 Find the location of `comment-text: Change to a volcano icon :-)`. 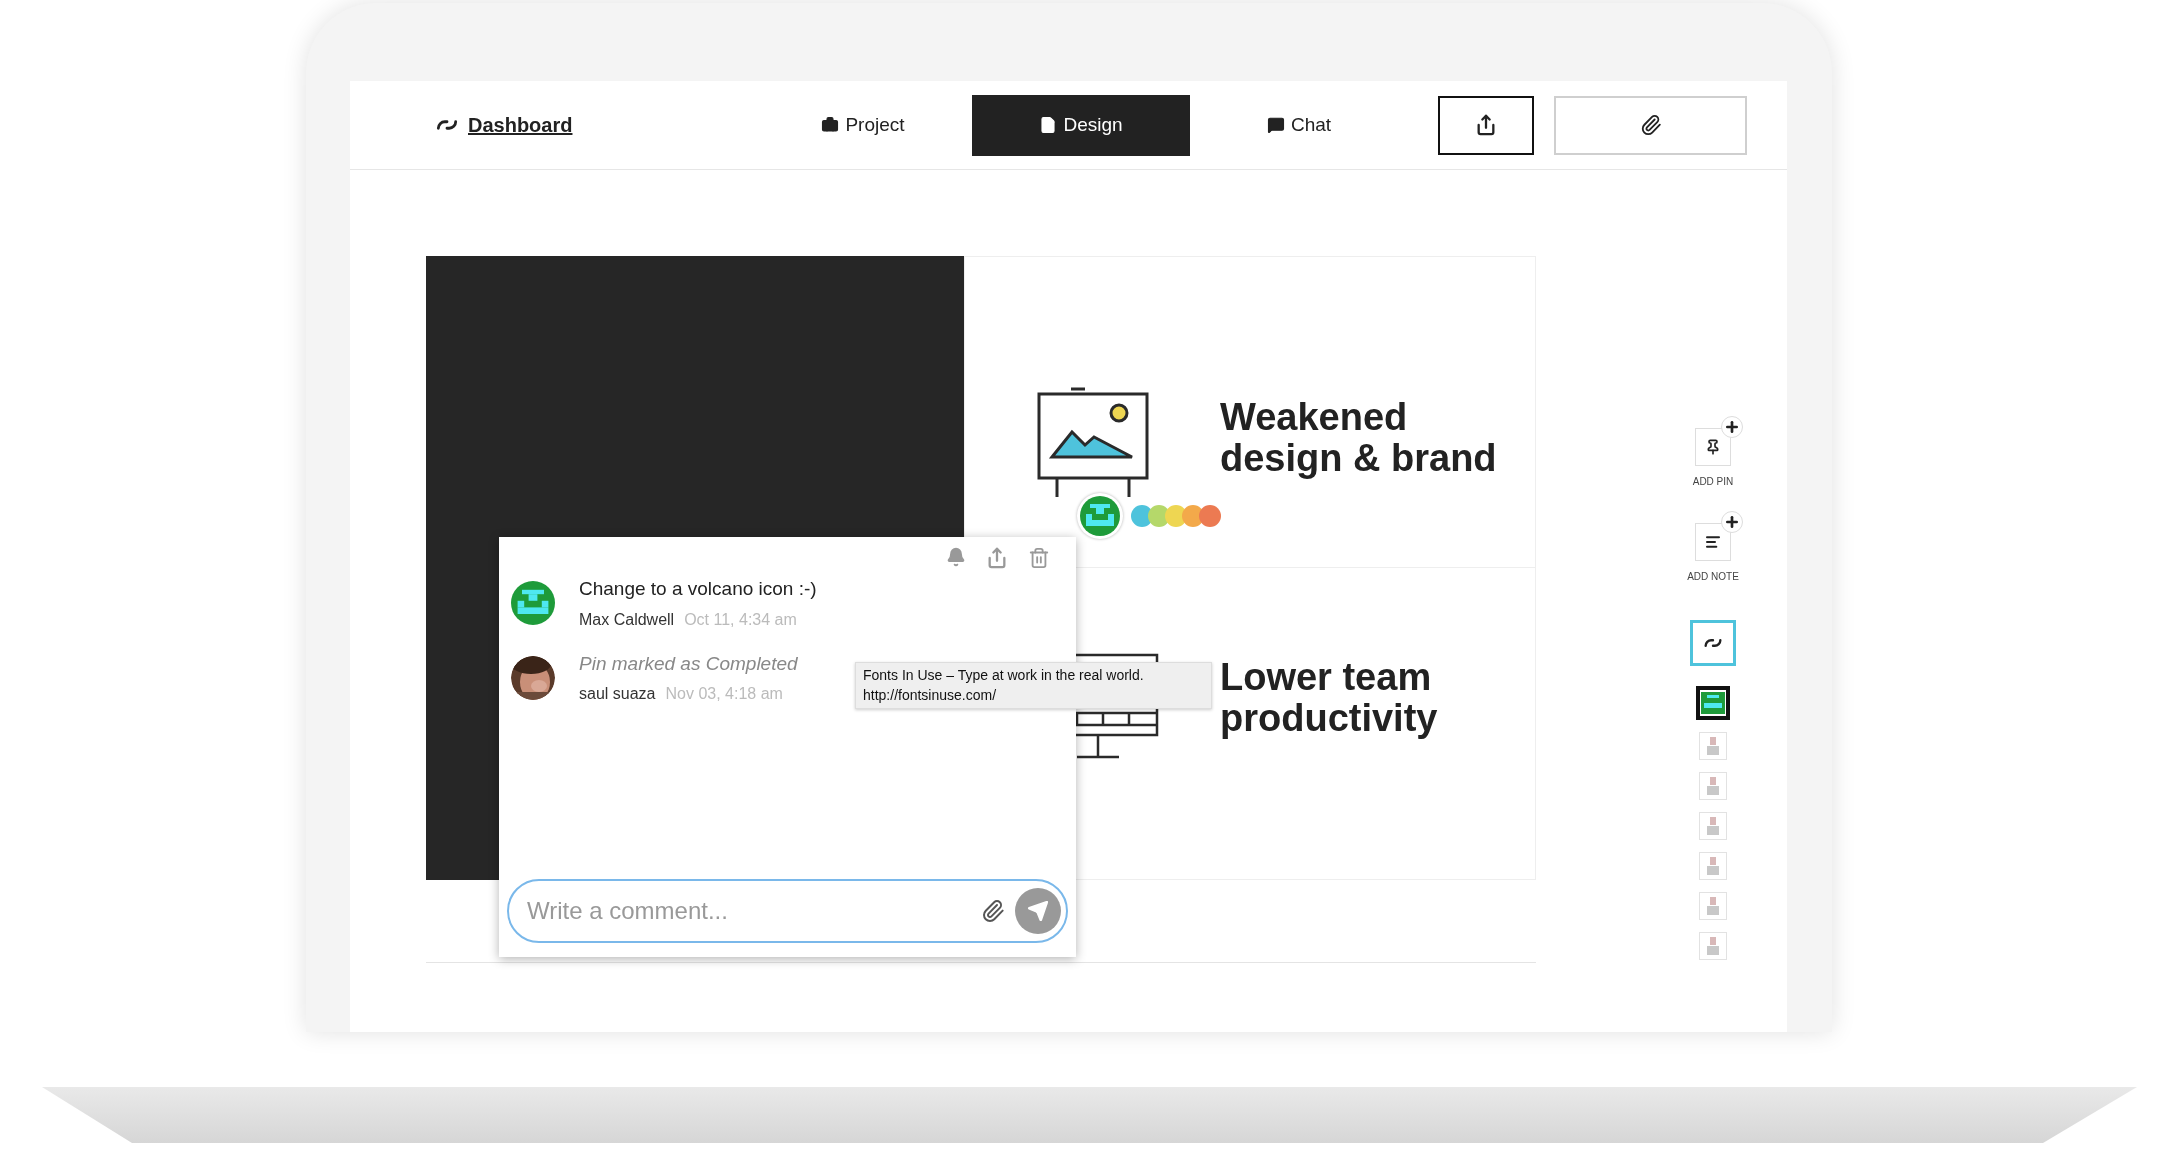

comment-text: Change to a volcano icon :-) is located at coordinates (698, 589).